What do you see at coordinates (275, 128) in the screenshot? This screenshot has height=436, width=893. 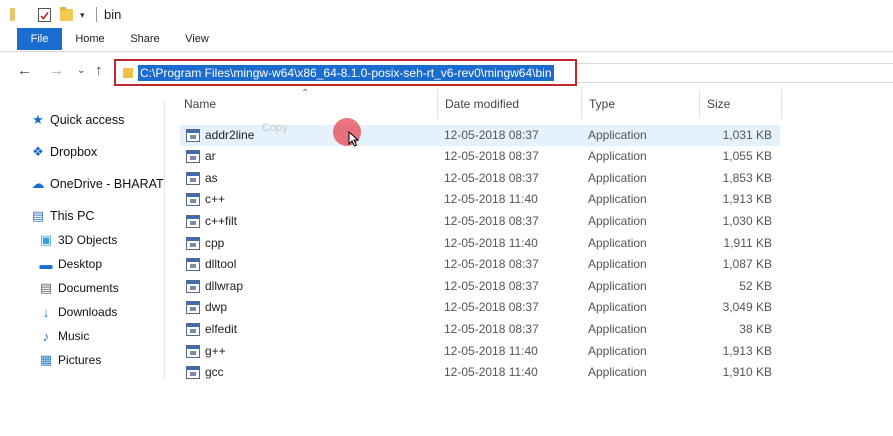 I see `drag-copy-hint: Copy` at bounding box center [275, 128].